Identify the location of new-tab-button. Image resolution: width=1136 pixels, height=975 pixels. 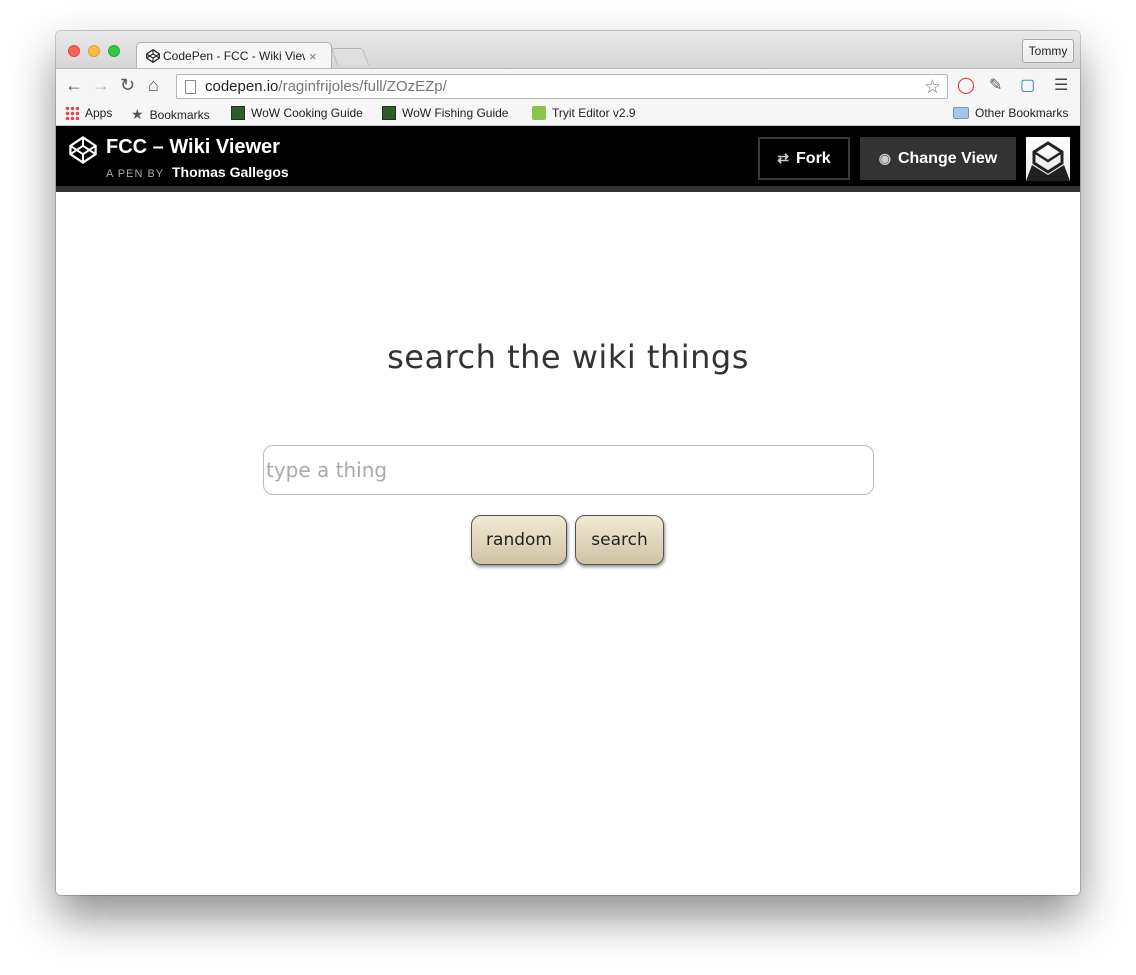
(350, 56).